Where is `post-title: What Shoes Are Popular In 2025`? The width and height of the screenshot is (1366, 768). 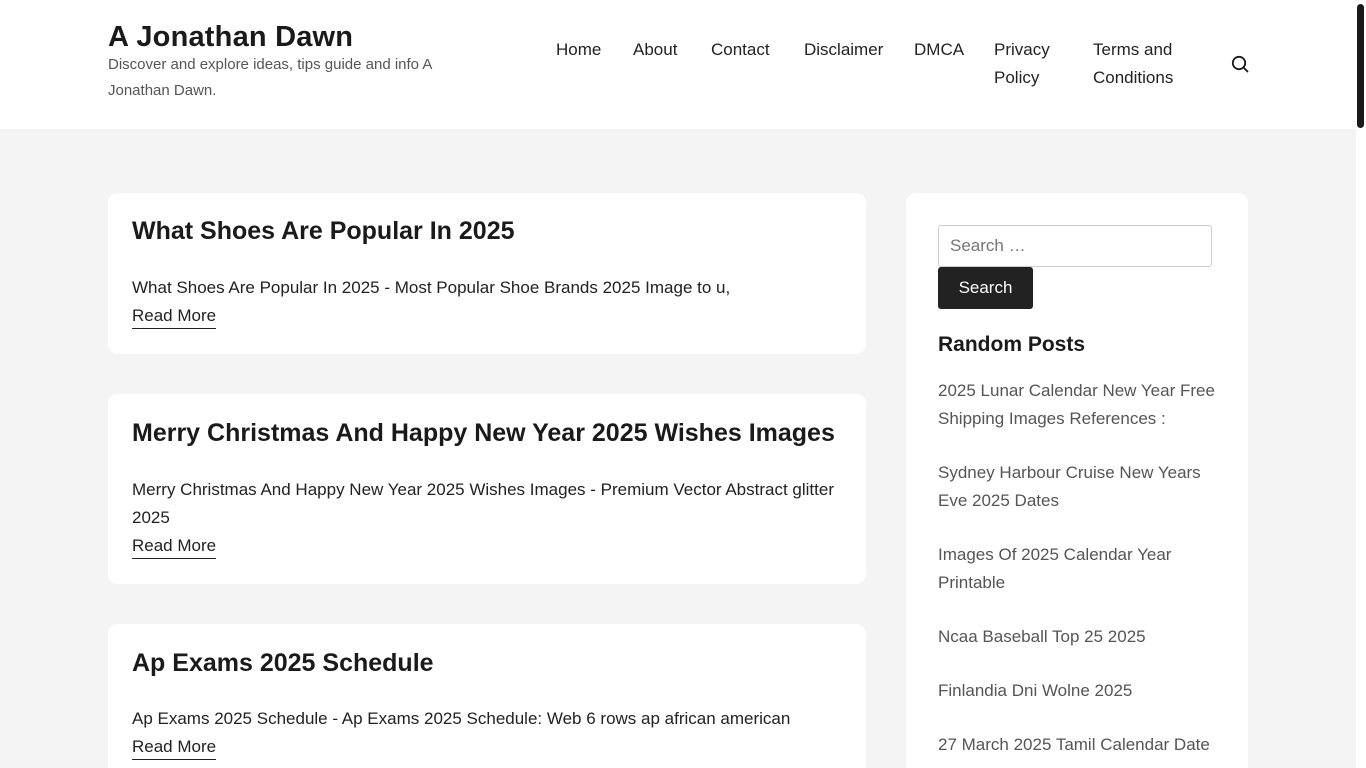 post-title: What Shoes Are Popular In 2025 is located at coordinates (323, 231).